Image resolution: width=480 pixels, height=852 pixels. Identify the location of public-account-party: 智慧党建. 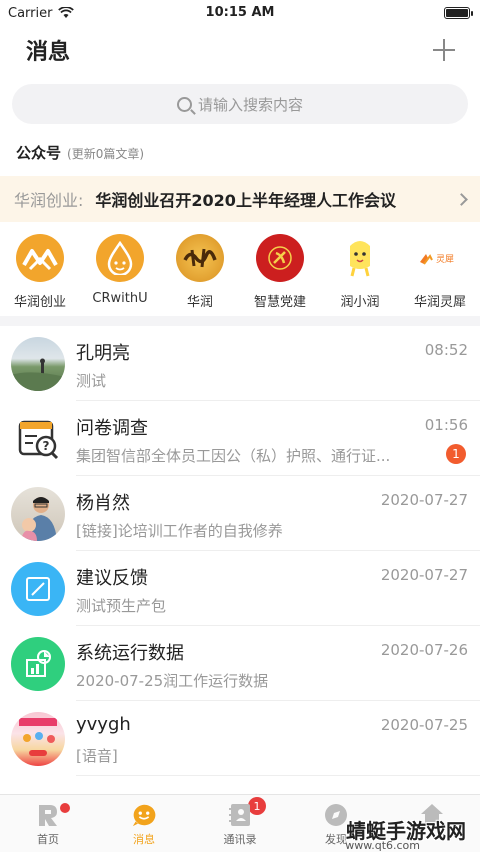
(280, 272).